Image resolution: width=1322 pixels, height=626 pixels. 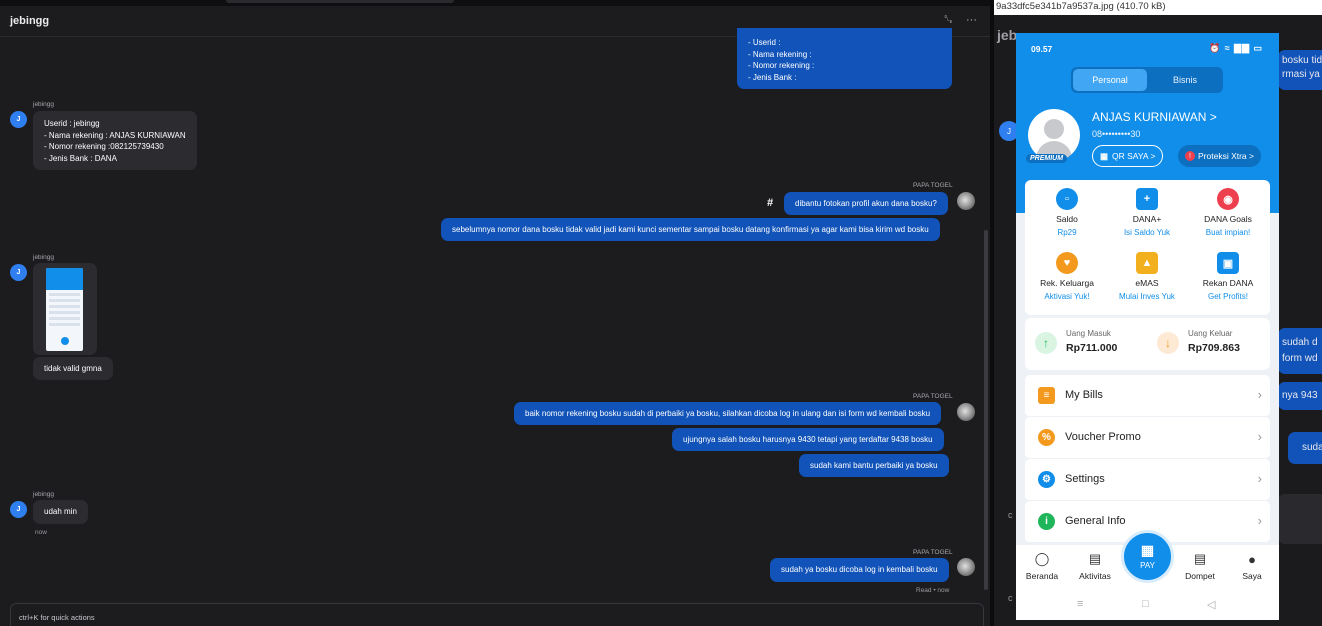 I want to click on nav-label: Dompet, so click(x=1200, y=576).